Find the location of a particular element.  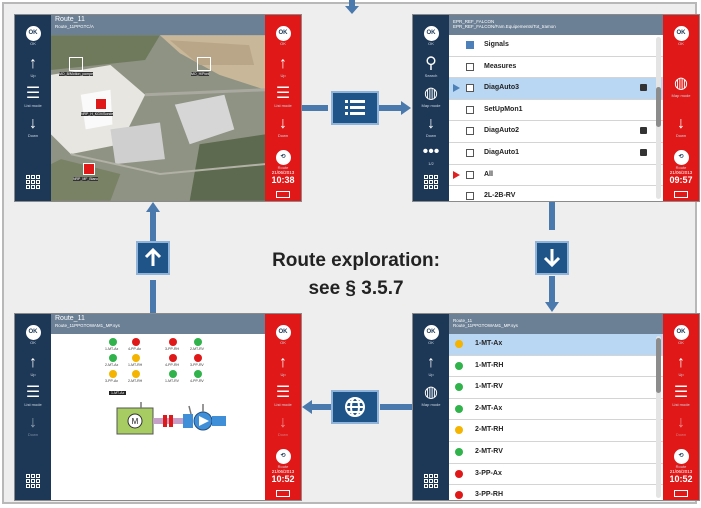

list-item-label: 1-MT-RH is located at coordinates (489, 365).